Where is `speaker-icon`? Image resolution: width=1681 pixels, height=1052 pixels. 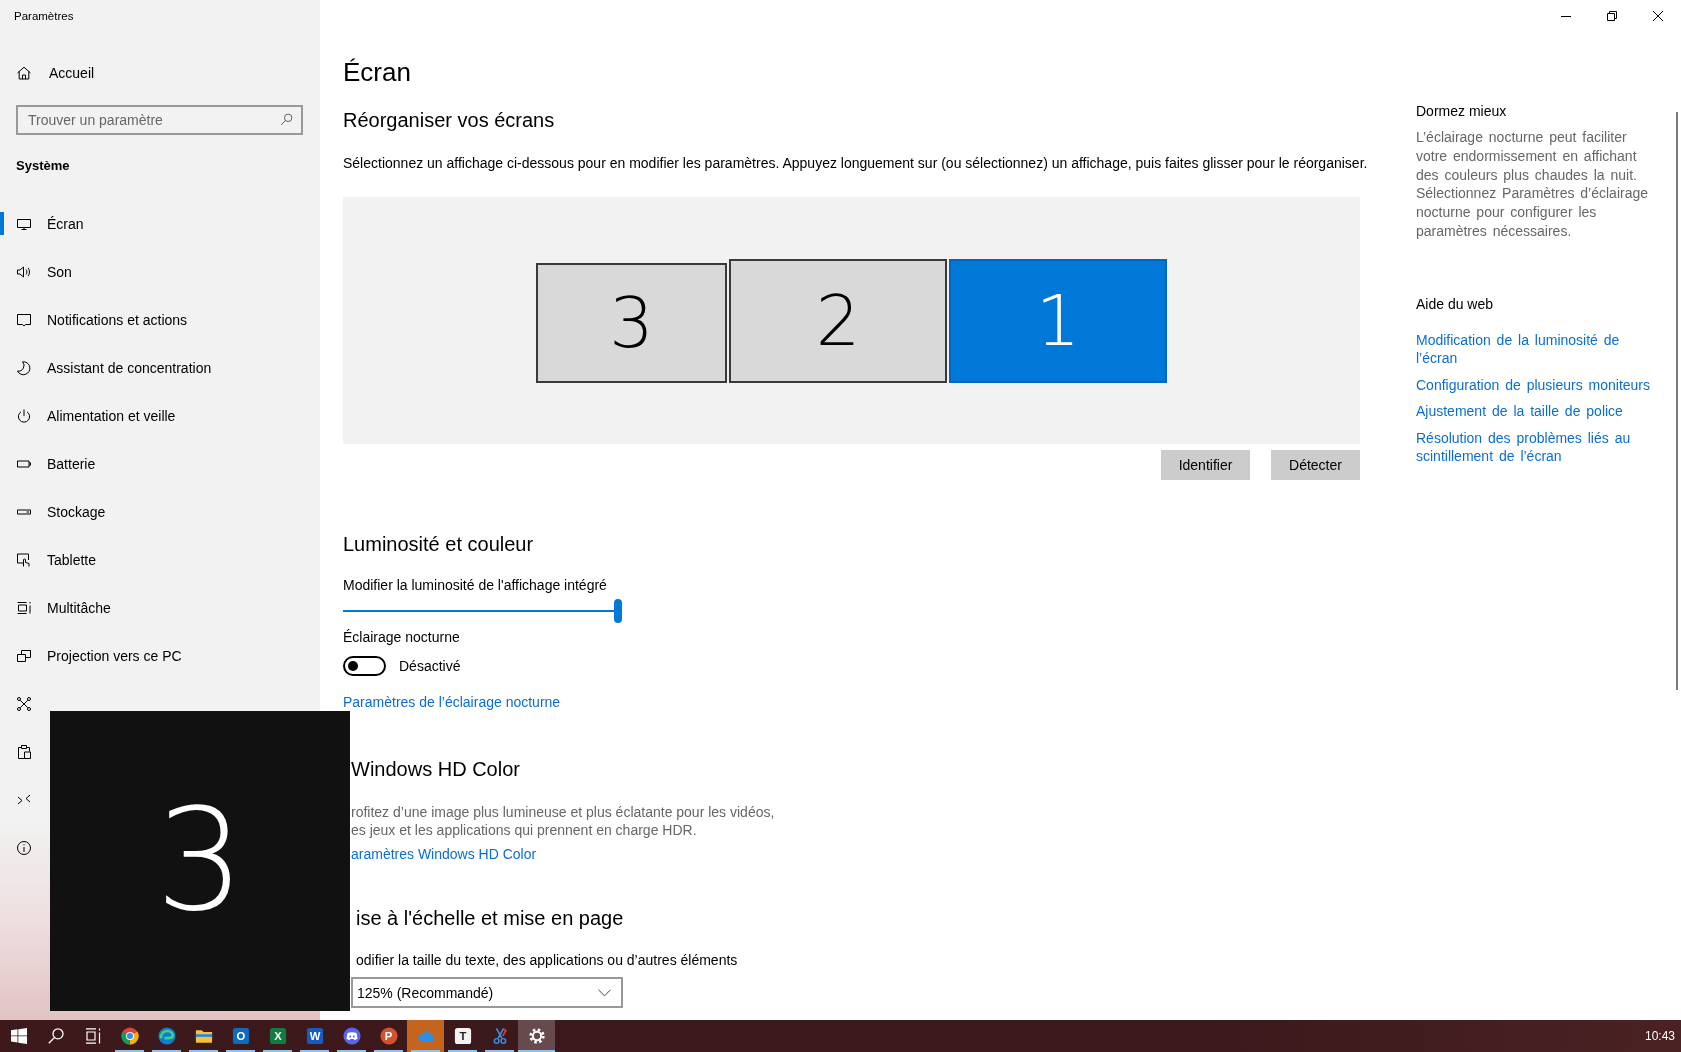
speaker-icon is located at coordinates (24, 272).